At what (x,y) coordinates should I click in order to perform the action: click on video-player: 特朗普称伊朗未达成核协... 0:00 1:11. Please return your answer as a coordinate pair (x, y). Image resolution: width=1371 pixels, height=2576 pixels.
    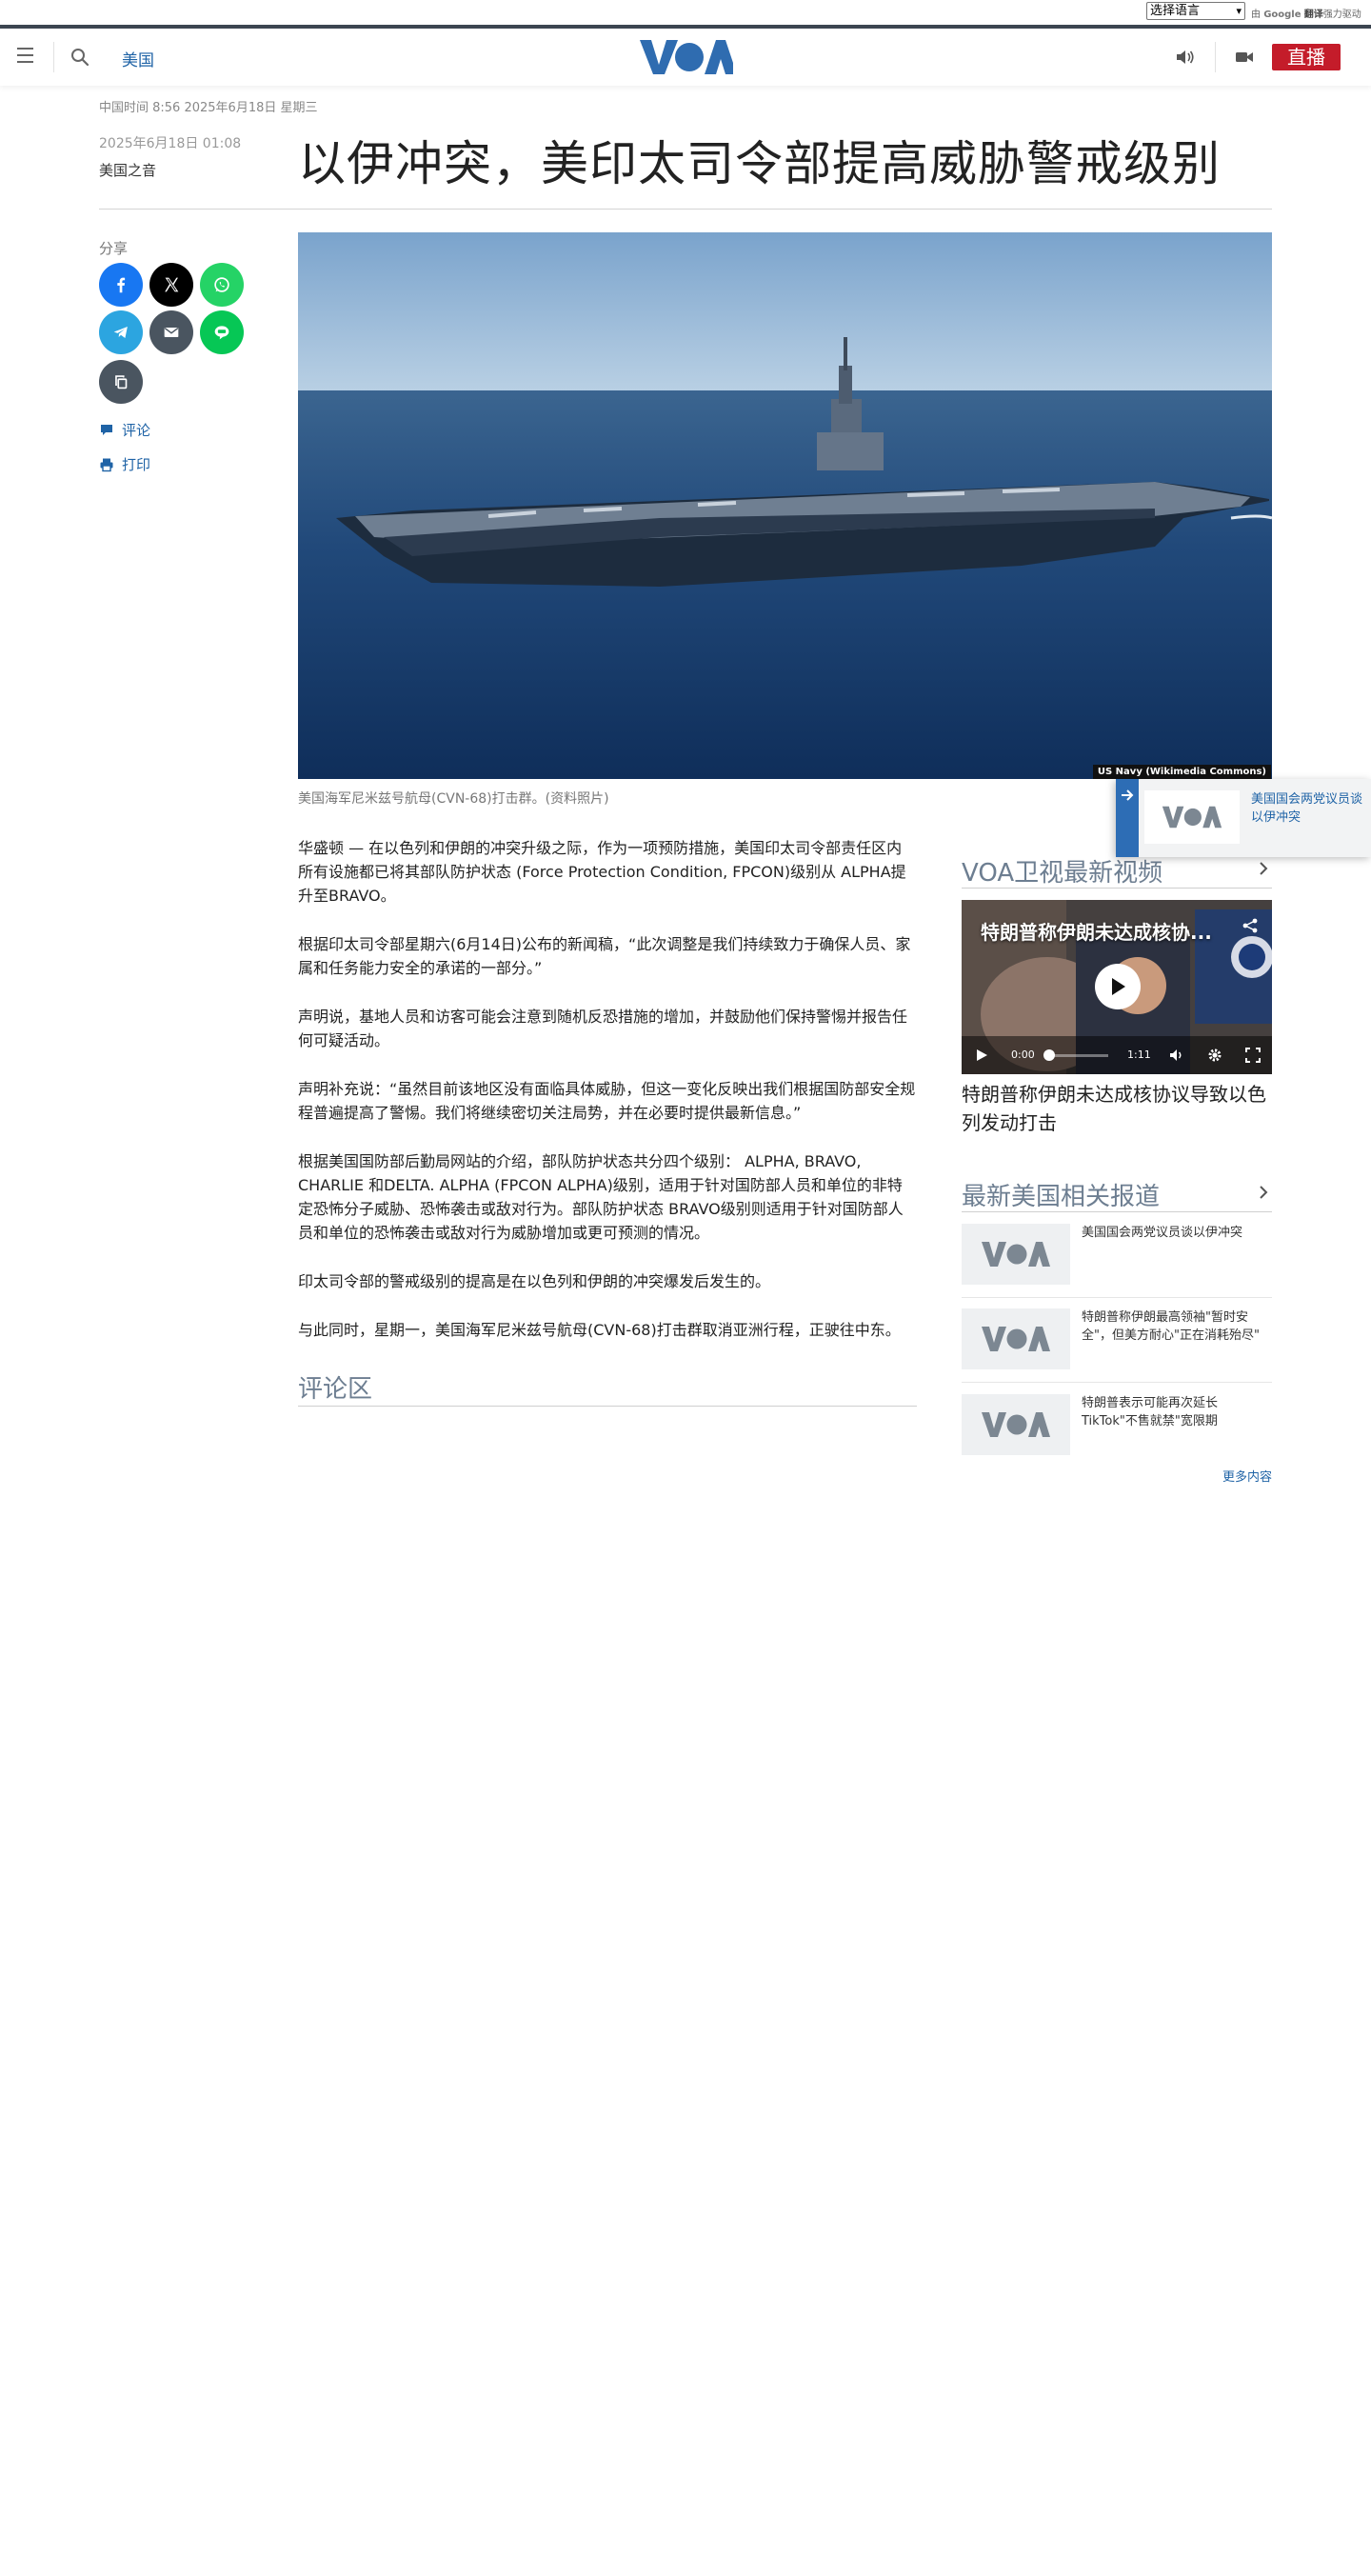
    Looking at the image, I should click on (1117, 987).